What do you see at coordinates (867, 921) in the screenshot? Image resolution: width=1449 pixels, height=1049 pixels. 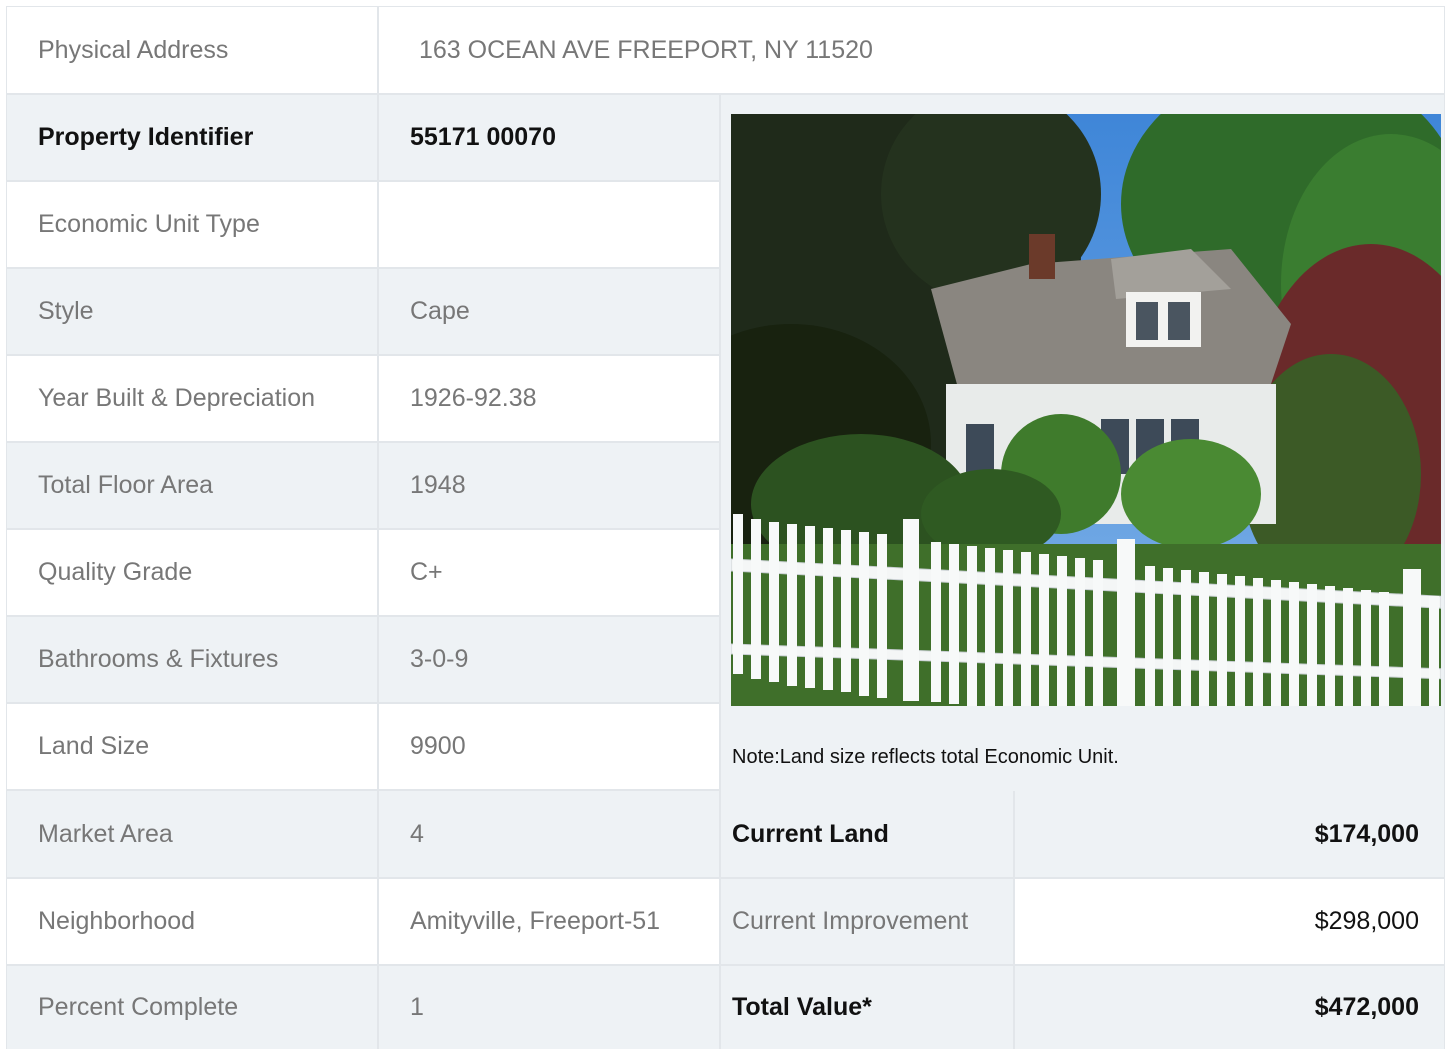 I see `current-improvement-label: Current Improvement` at bounding box center [867, 921].